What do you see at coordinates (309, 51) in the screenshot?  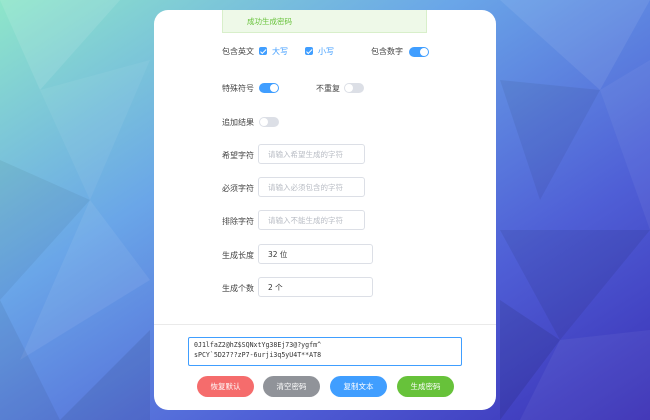 I see `lowercase-checkbox` at bounding box center [309, 51].